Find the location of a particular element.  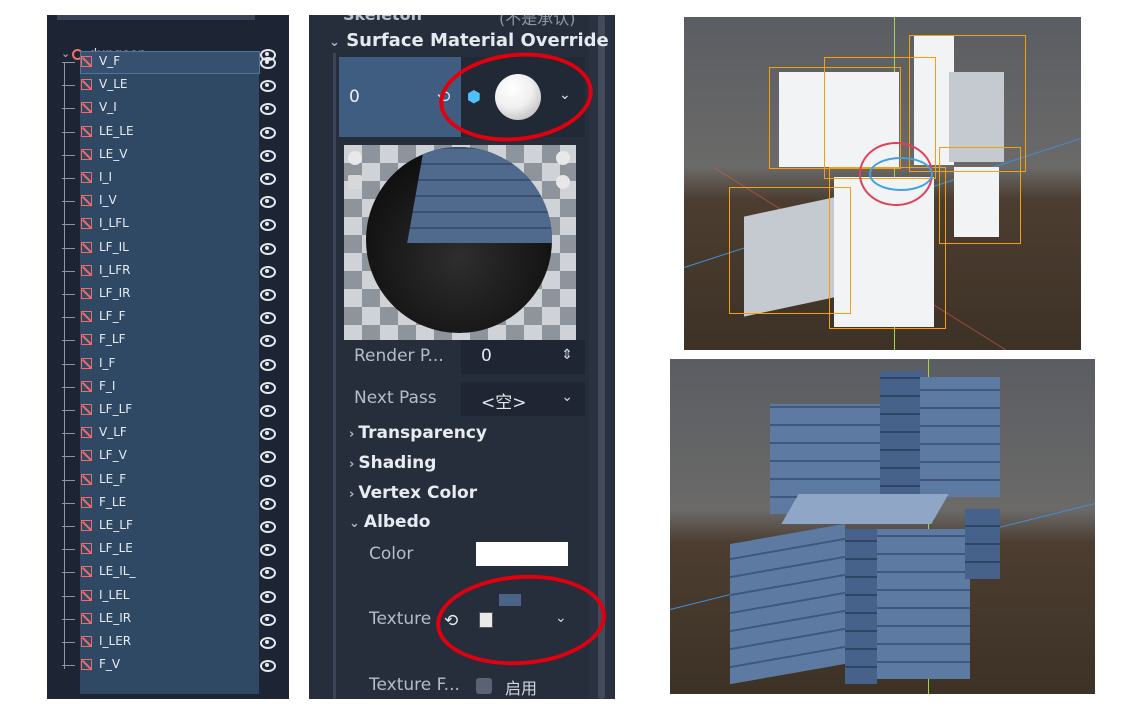

tree-node-row: LF_IR is located at coordinates (168, 294).